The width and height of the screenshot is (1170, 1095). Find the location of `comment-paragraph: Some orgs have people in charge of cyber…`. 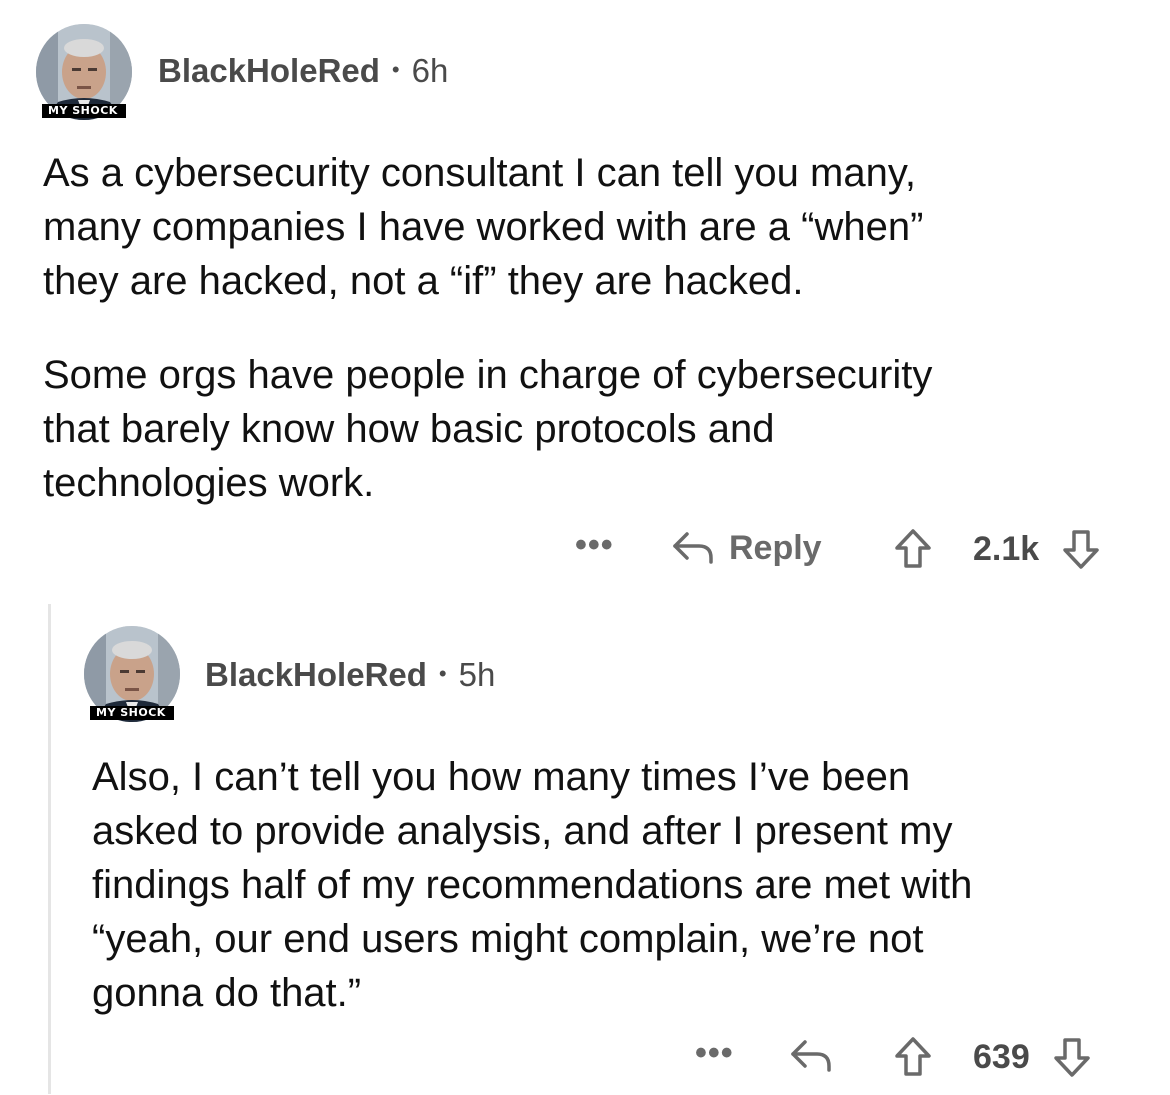

comment-paragraph: Some orgs have people in charge of cyber… is located at coordinates (488, 429).